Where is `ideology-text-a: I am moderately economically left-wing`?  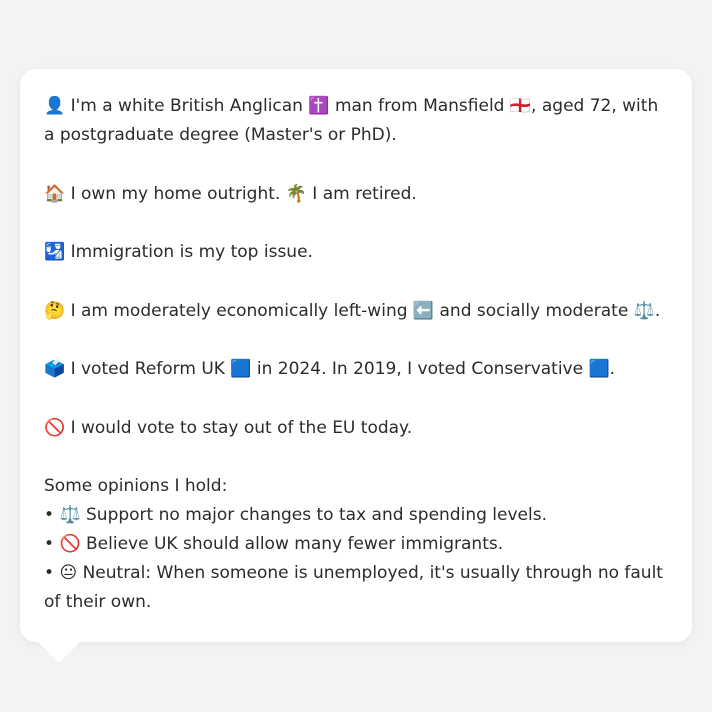
ideology-text-a: I am moderately economically left-wing is located at coordinates (239, 310).